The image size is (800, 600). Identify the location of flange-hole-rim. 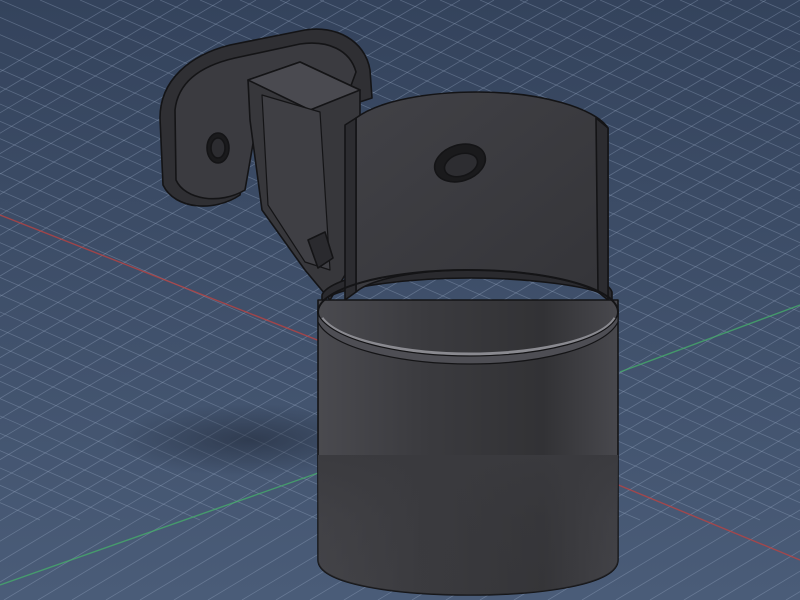
(218, 148).